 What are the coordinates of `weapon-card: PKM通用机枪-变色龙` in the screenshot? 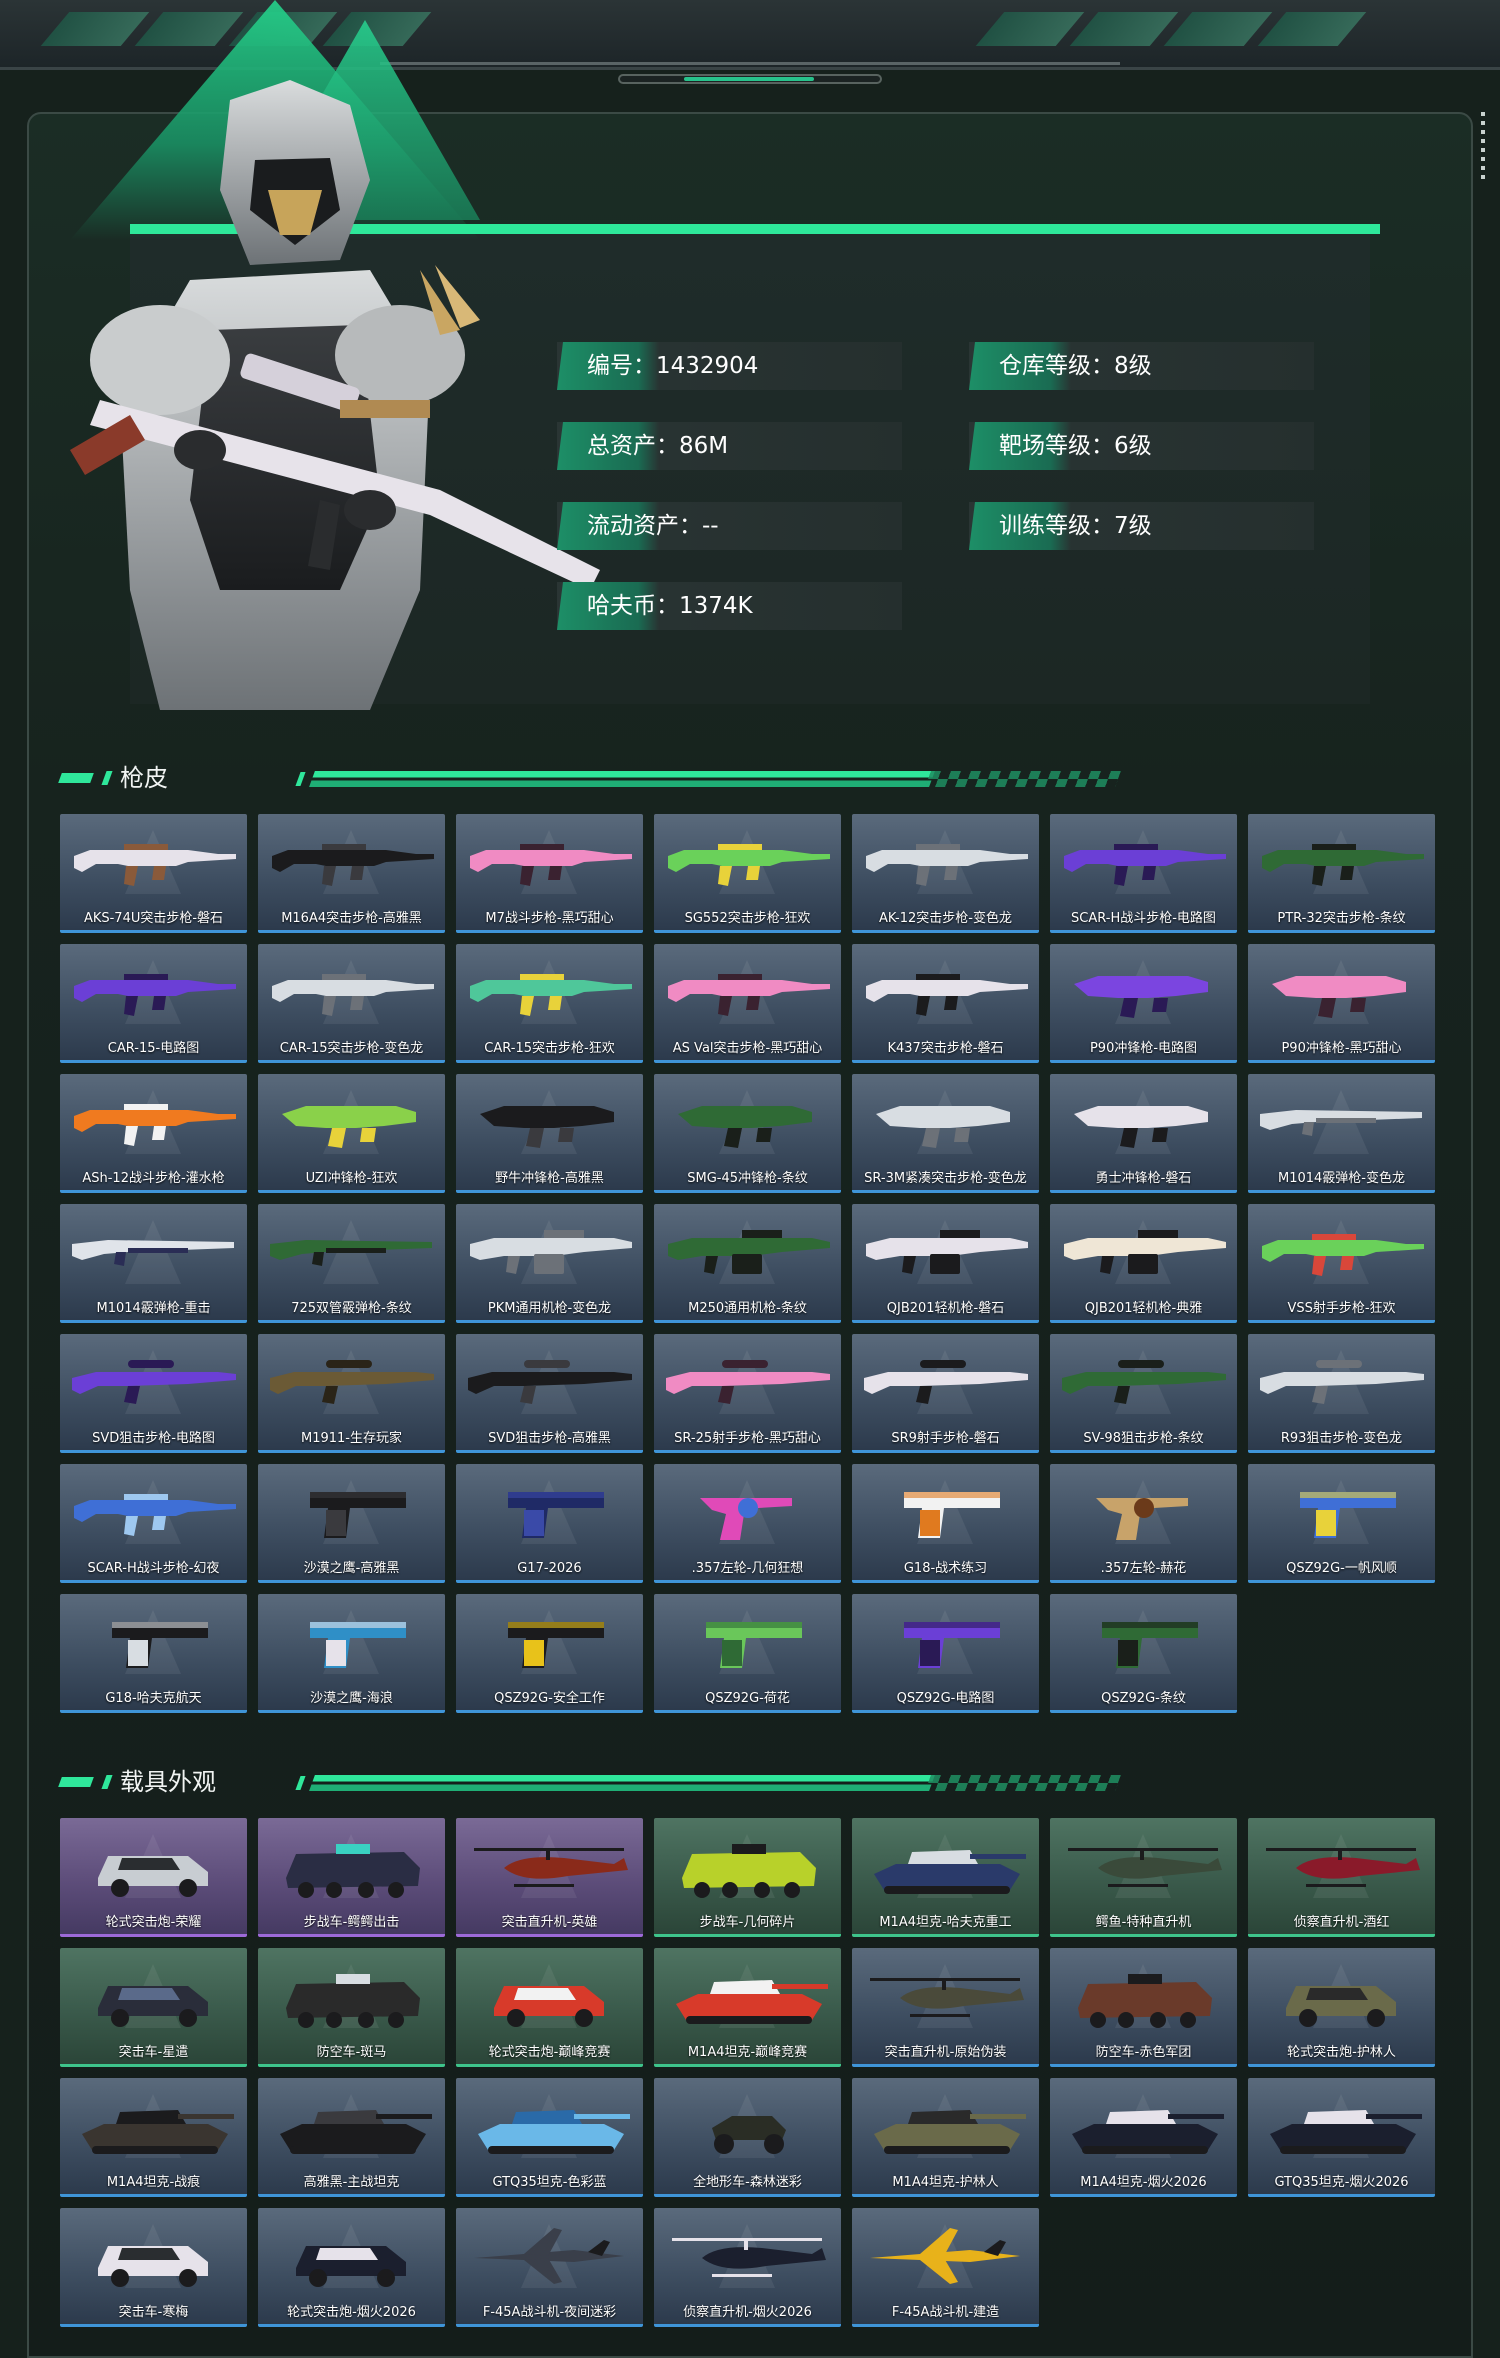 It's located at (549, 1263).